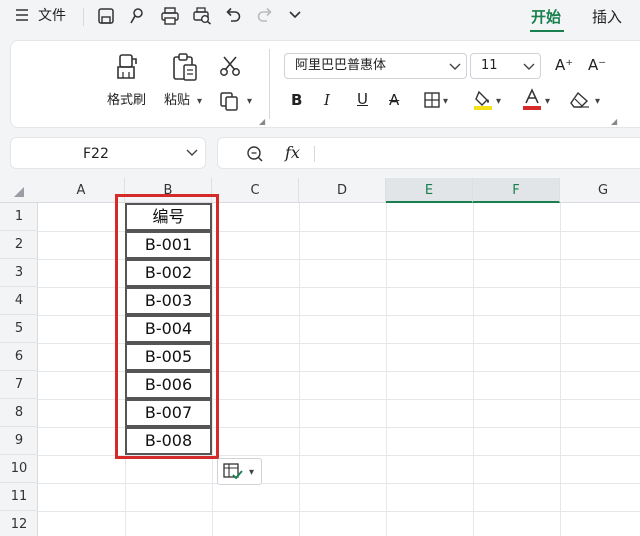 The image size is (640, 536). Describe the element at coordinates (269, 84) in the screenshot. I see `ribbon-divider` at that location.